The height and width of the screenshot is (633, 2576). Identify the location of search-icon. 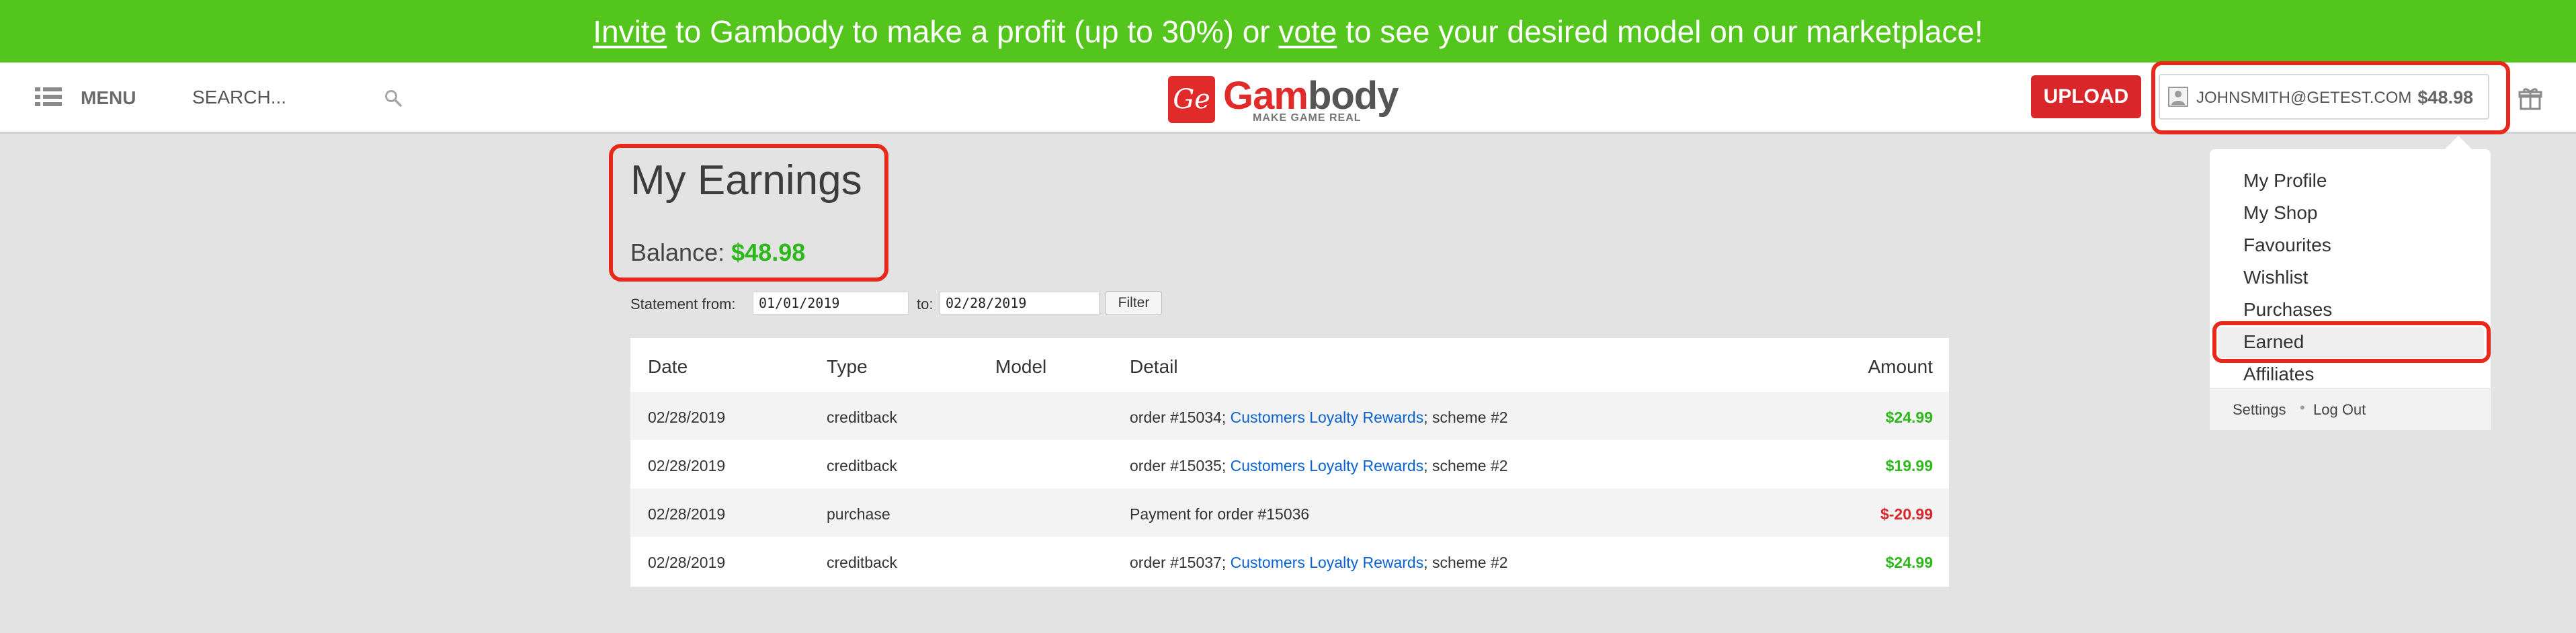
(393, 98).